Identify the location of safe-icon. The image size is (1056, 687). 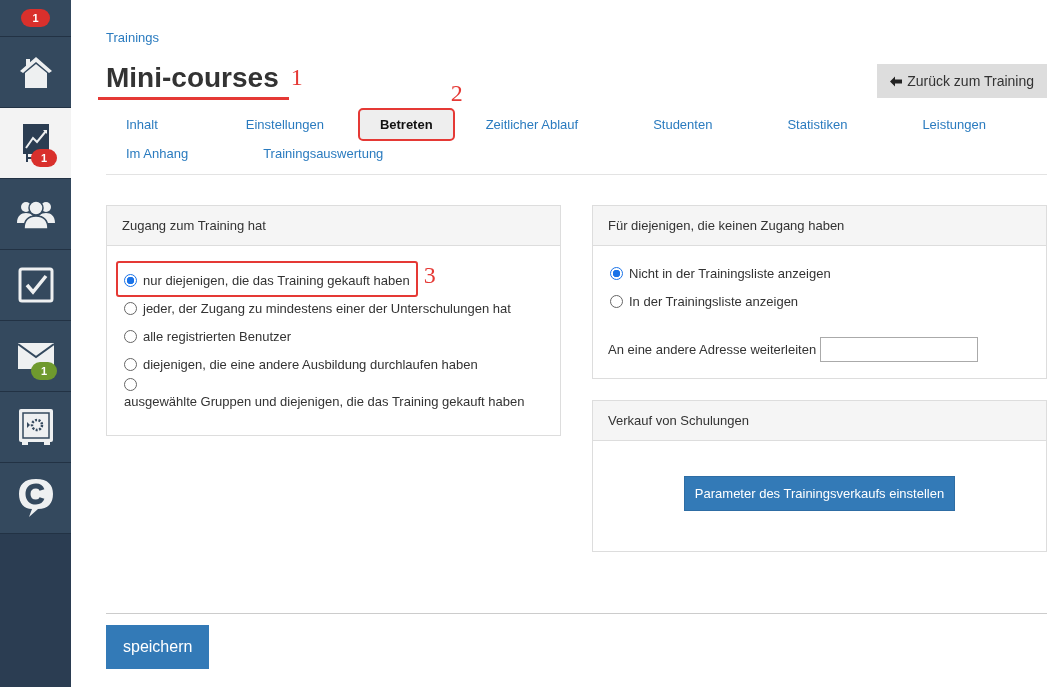
(35, 427).